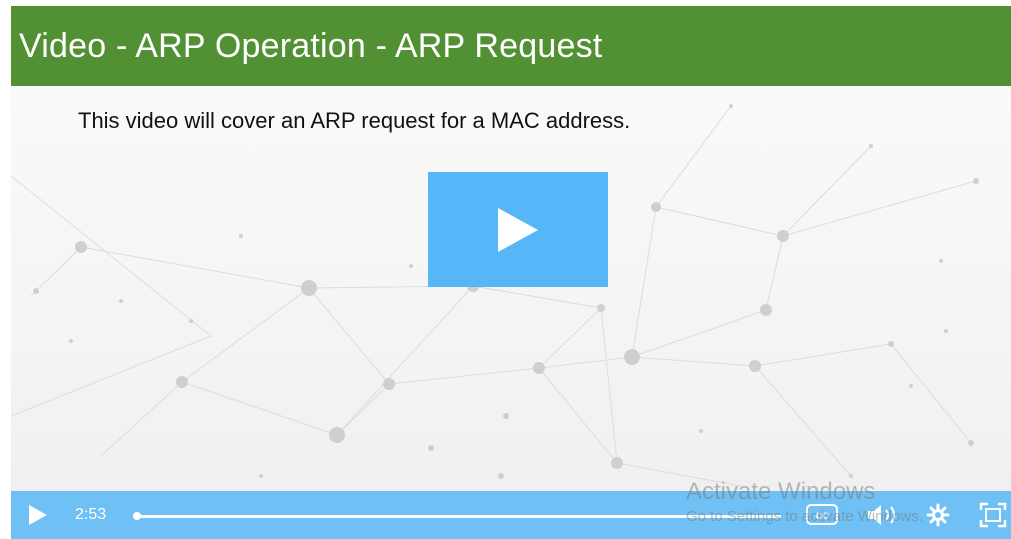 This screenshot has width=1011, height=539. I want to click on volume-icon, so click(881, 515).